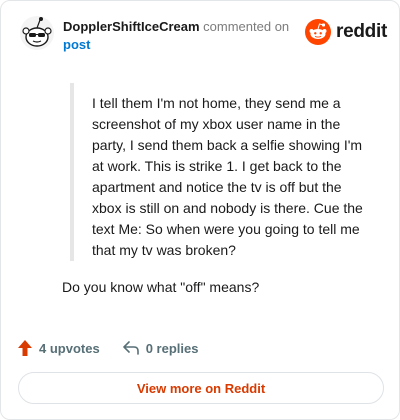 The height and width of the screenshot is (420, 400). I want to click on comment-meta: DopplerShiftIceCream commented on post, so click(176, 36).